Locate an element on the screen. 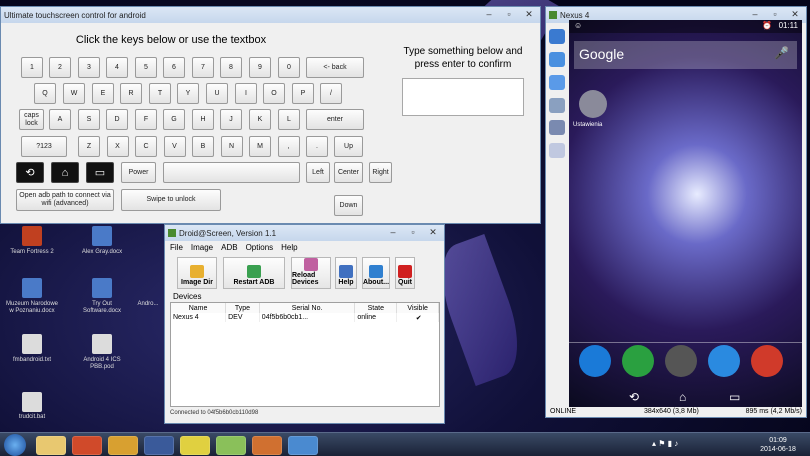 The width and height of the screenshot is (810, 456). key-3-2: X is located at coordinates (117, 146).